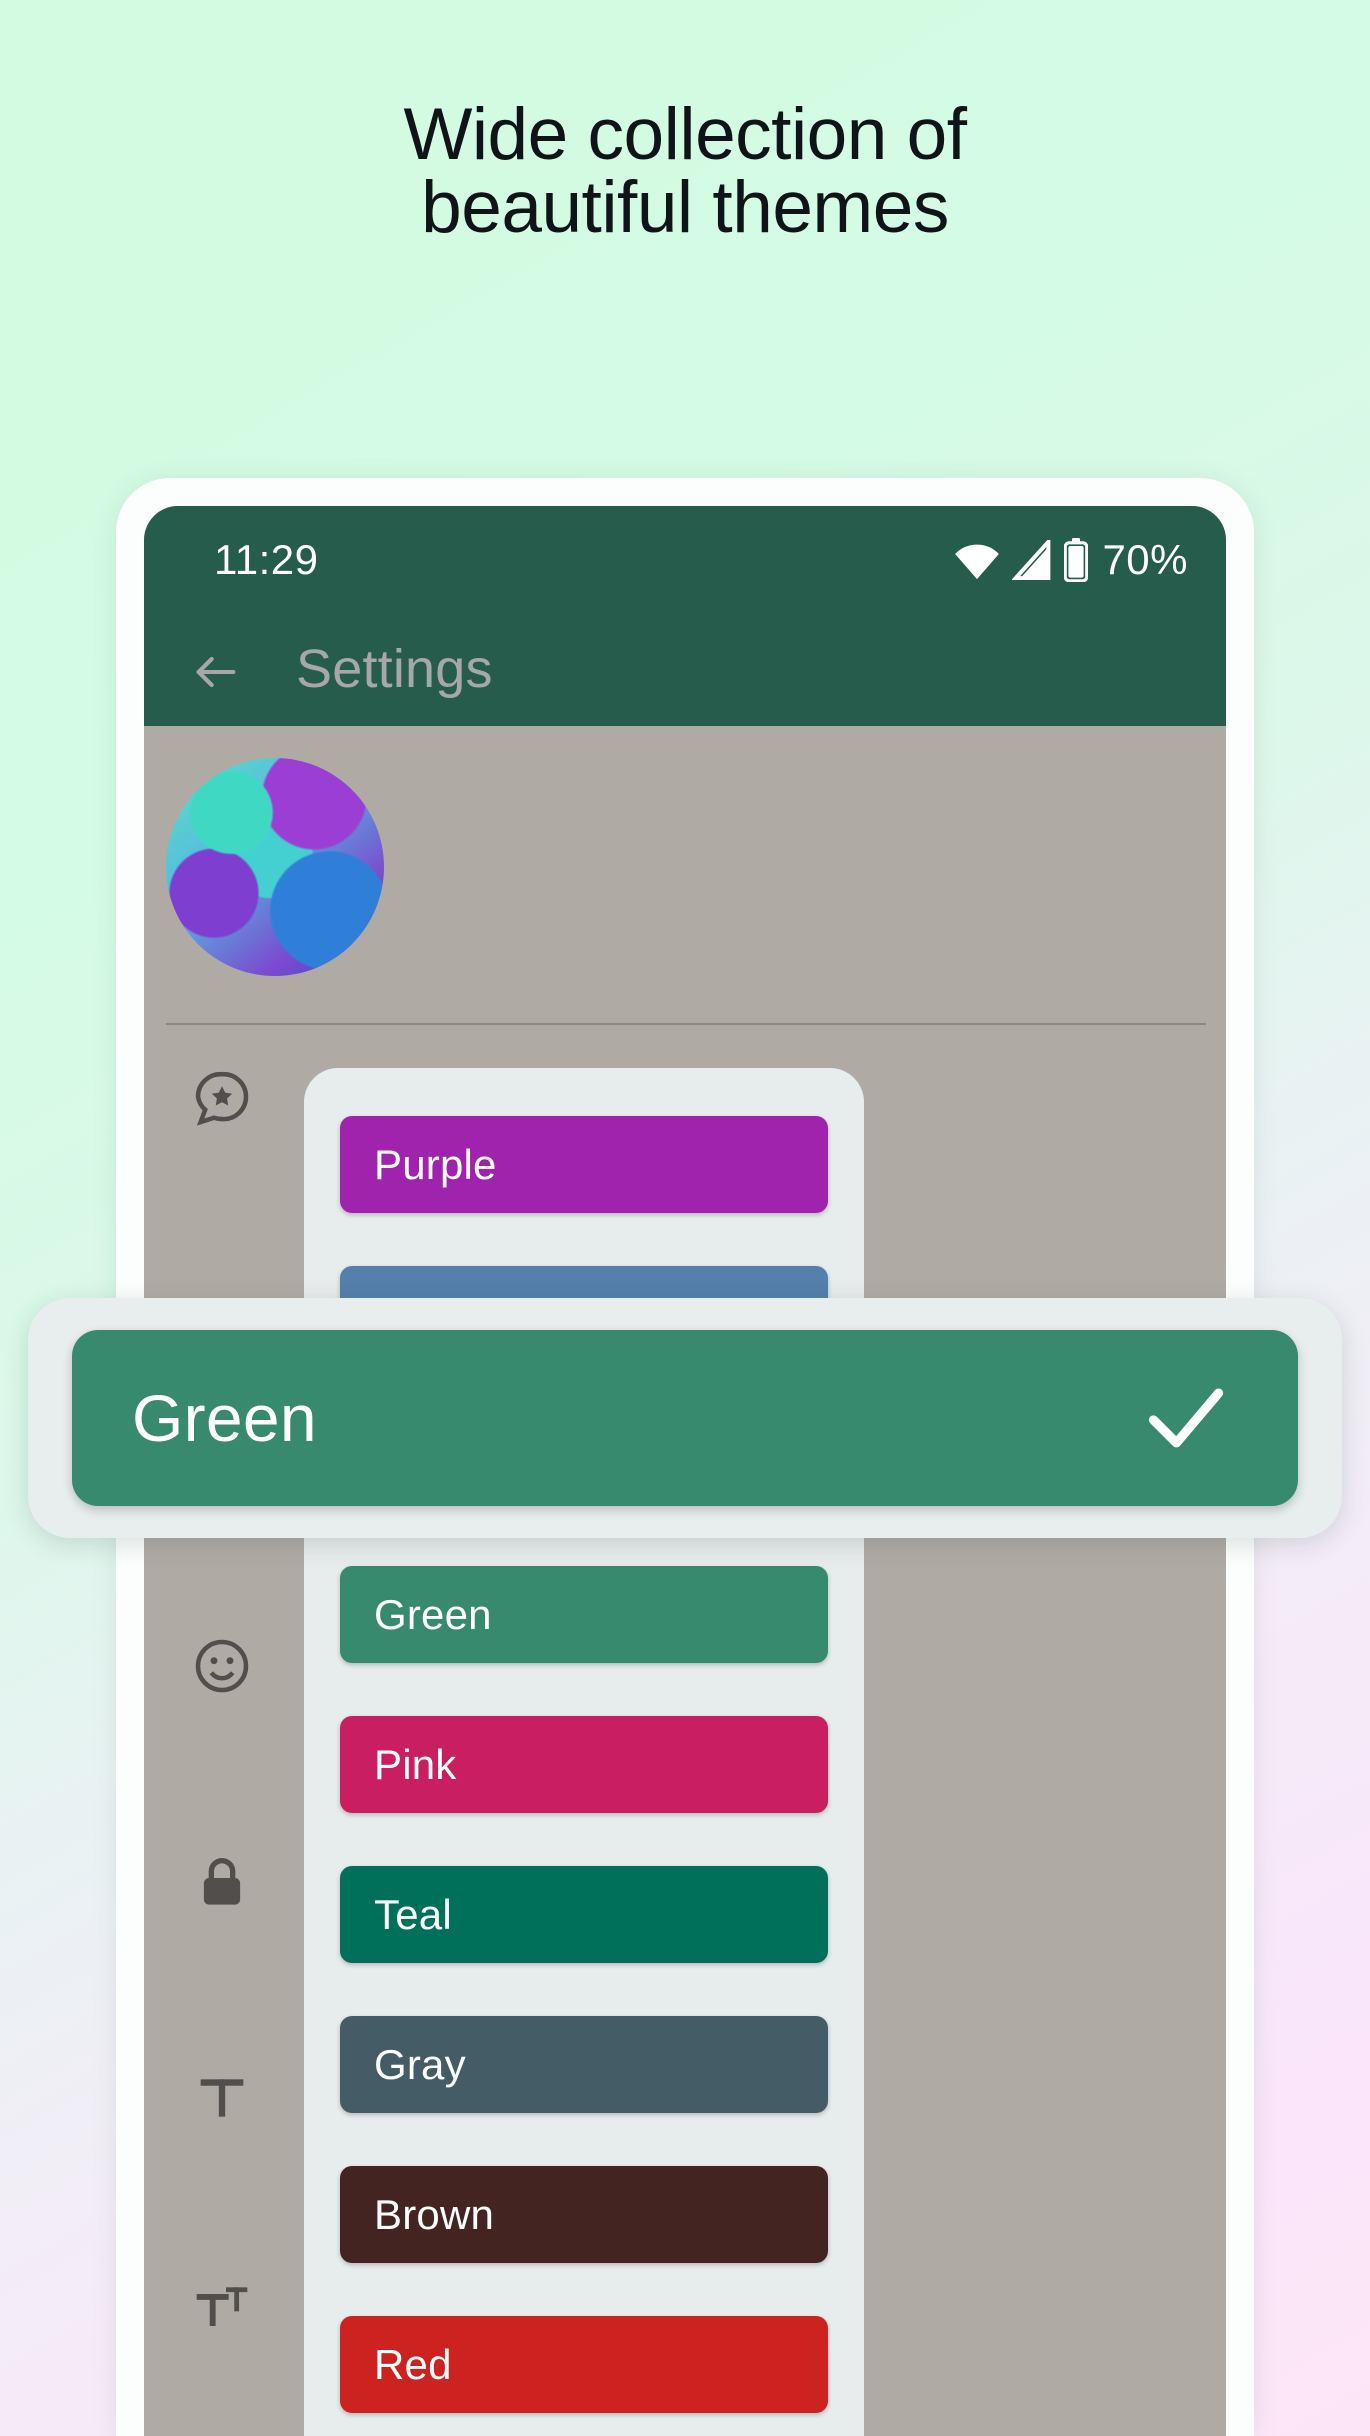 This screenshot has width=1370, height=2436. What do you see at coordinates (1145, 559) in the screenshot?
I see `battery-percent: 70%` at bounding box center [1145, 559].